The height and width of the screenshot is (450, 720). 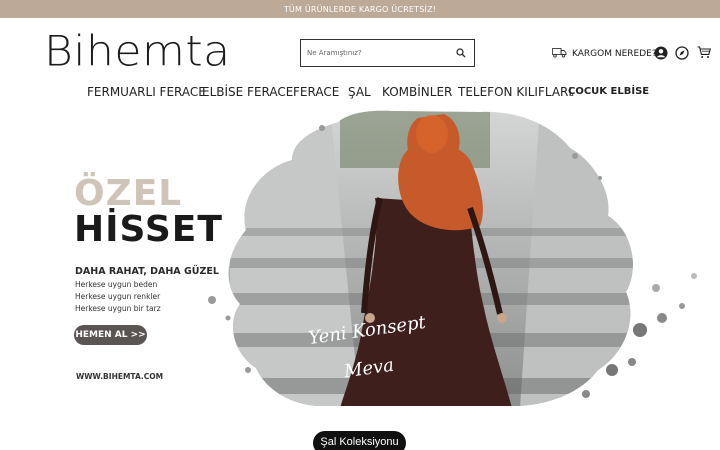 I want to click on nav-item-ferace: FERACE, so click(x=316, y=92).